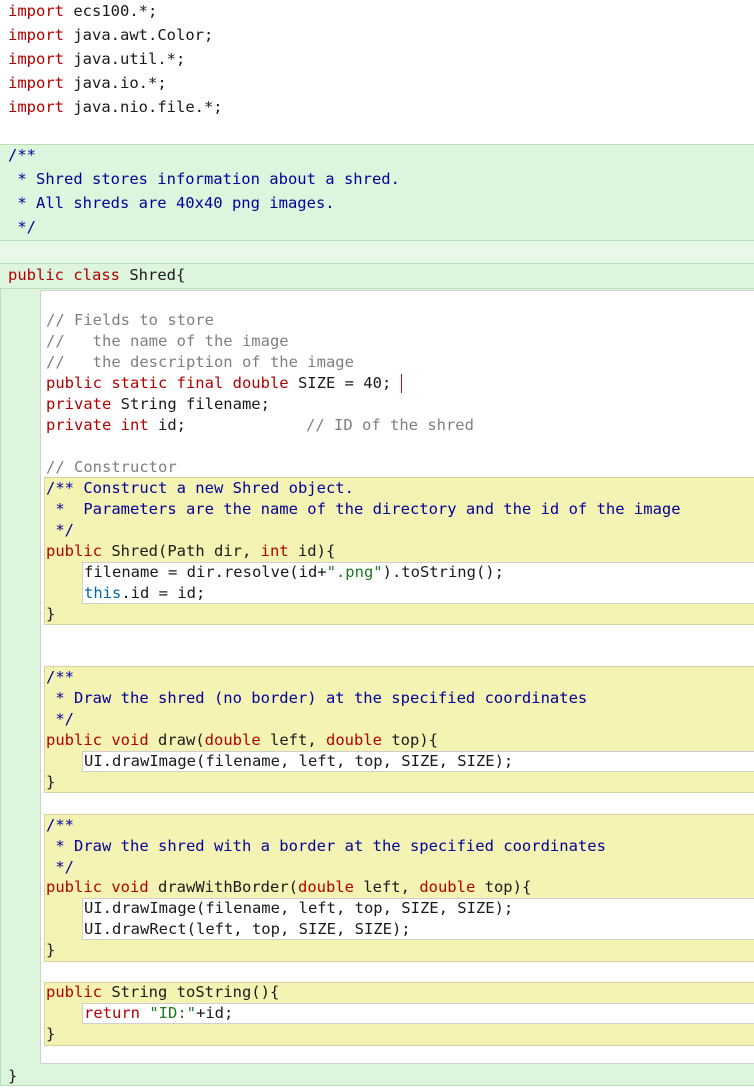 The height and width of the screenshot is (1092, 754). I want to click on draw-doc-line: /**, so click(60, 677).